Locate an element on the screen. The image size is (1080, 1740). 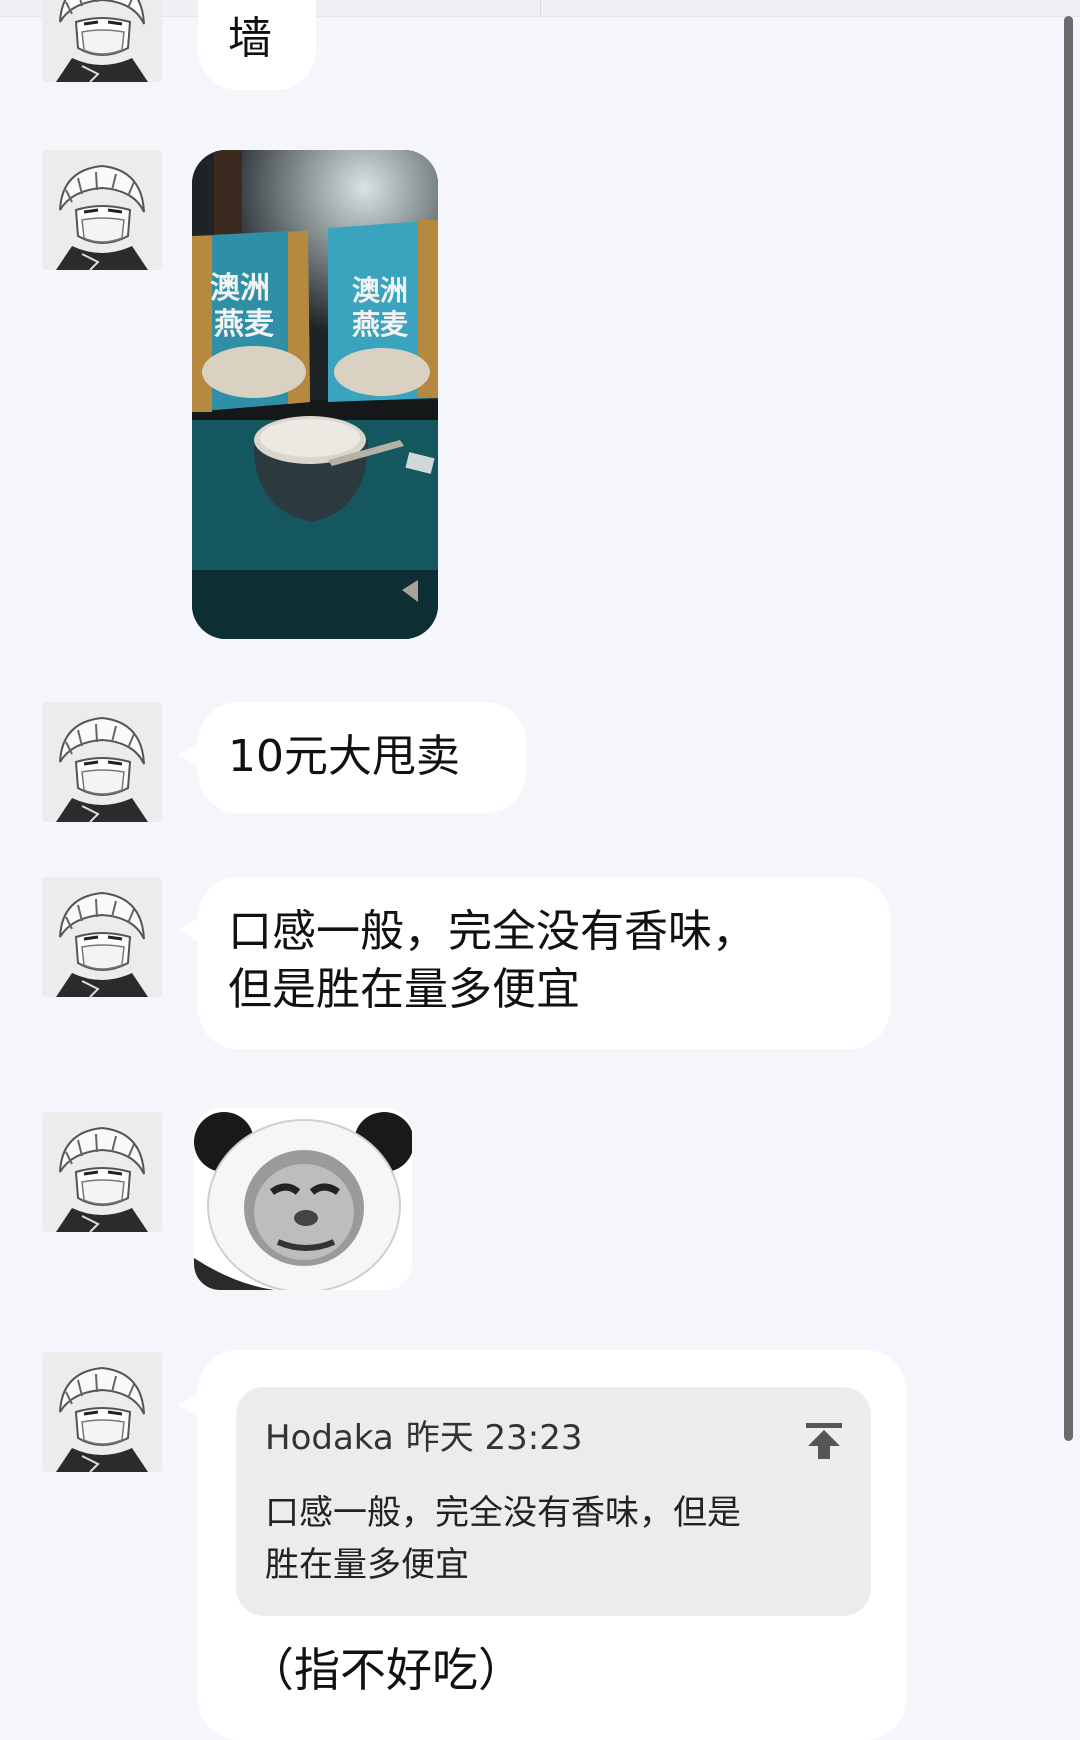
panda-face-sticker is located at coordinates (303, 1199).